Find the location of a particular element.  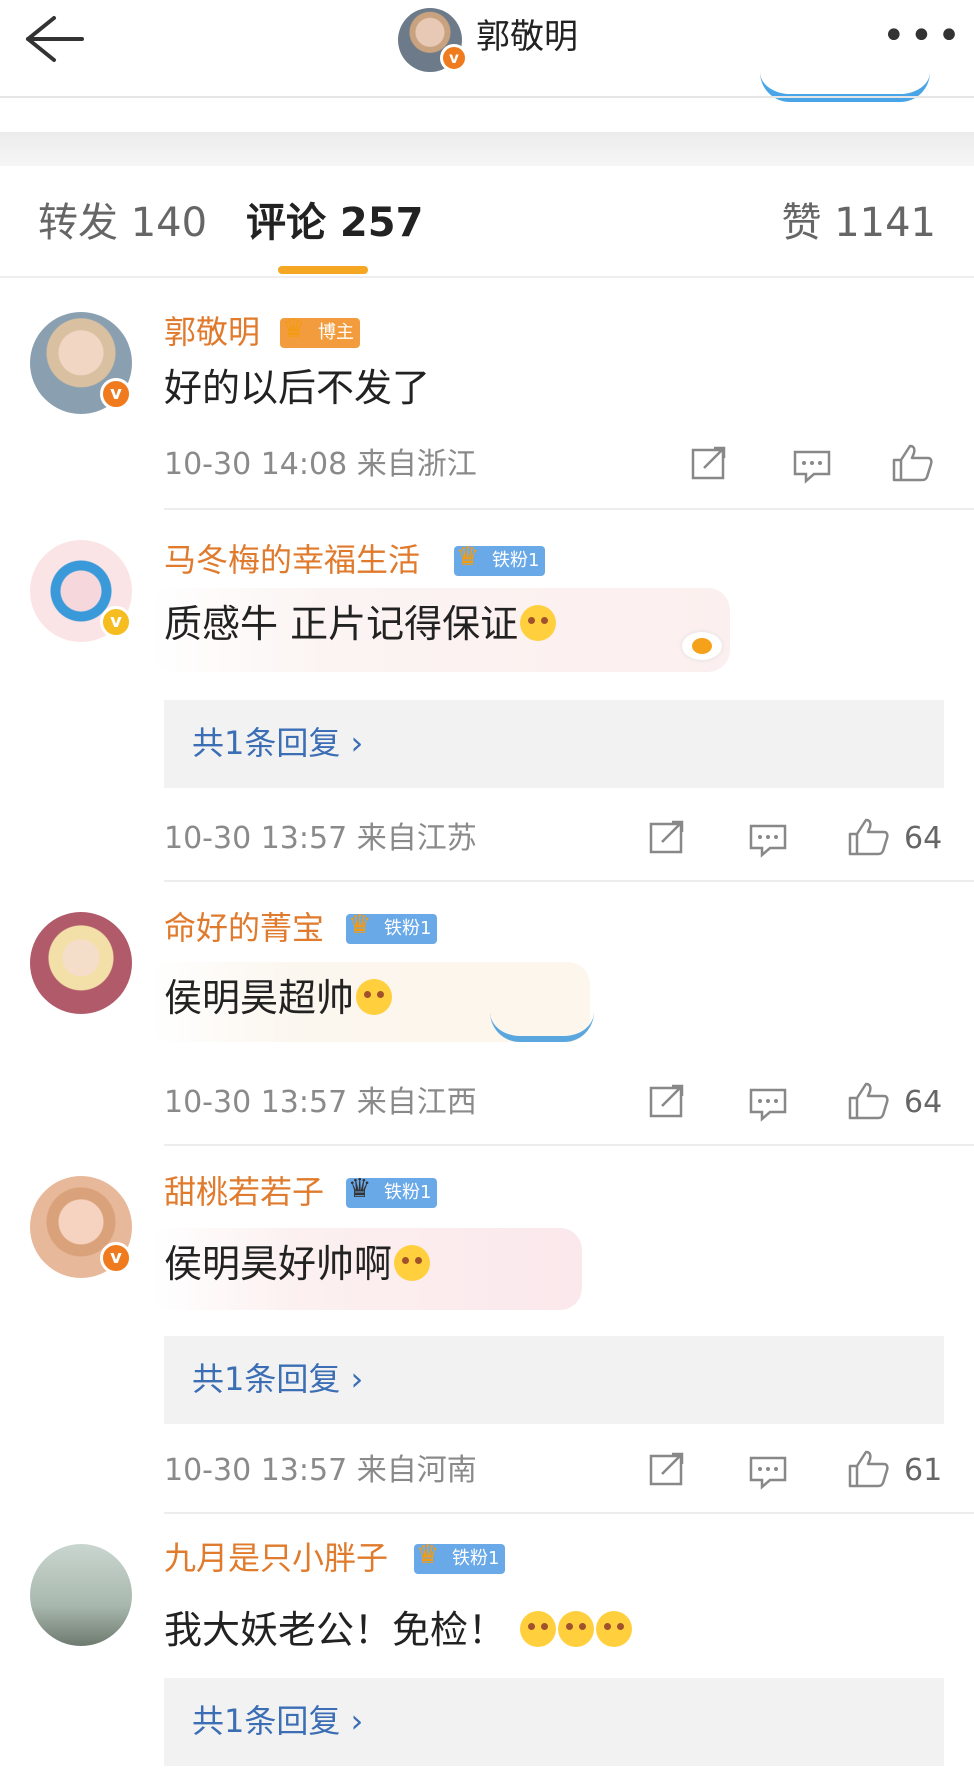

comment-meta: 10-30 14:08 来自浙江 is located at coordinates (320, 465).